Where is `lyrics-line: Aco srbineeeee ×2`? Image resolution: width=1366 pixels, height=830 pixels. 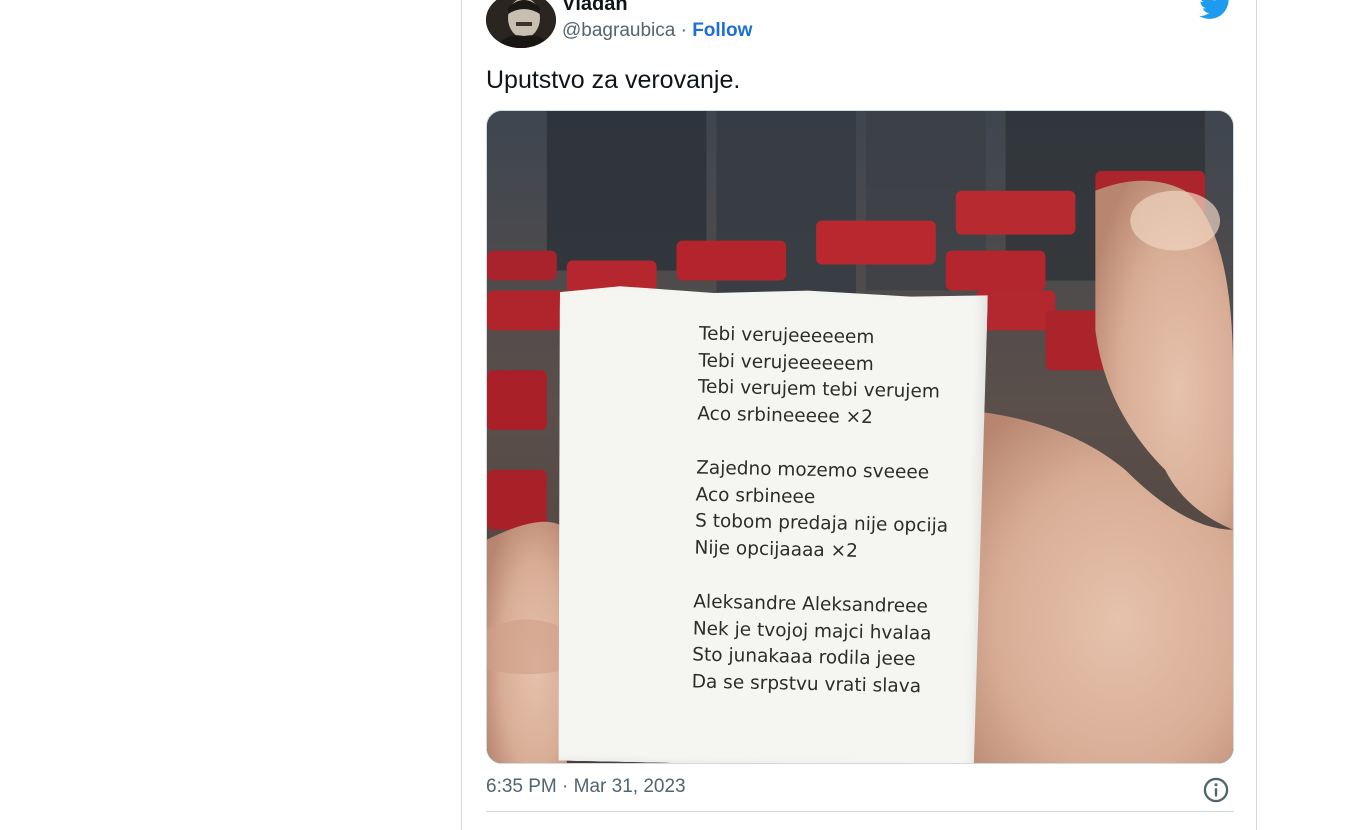 lyrics-line: Aco srbineeeee ×2 is located at coordinates (785, 415).